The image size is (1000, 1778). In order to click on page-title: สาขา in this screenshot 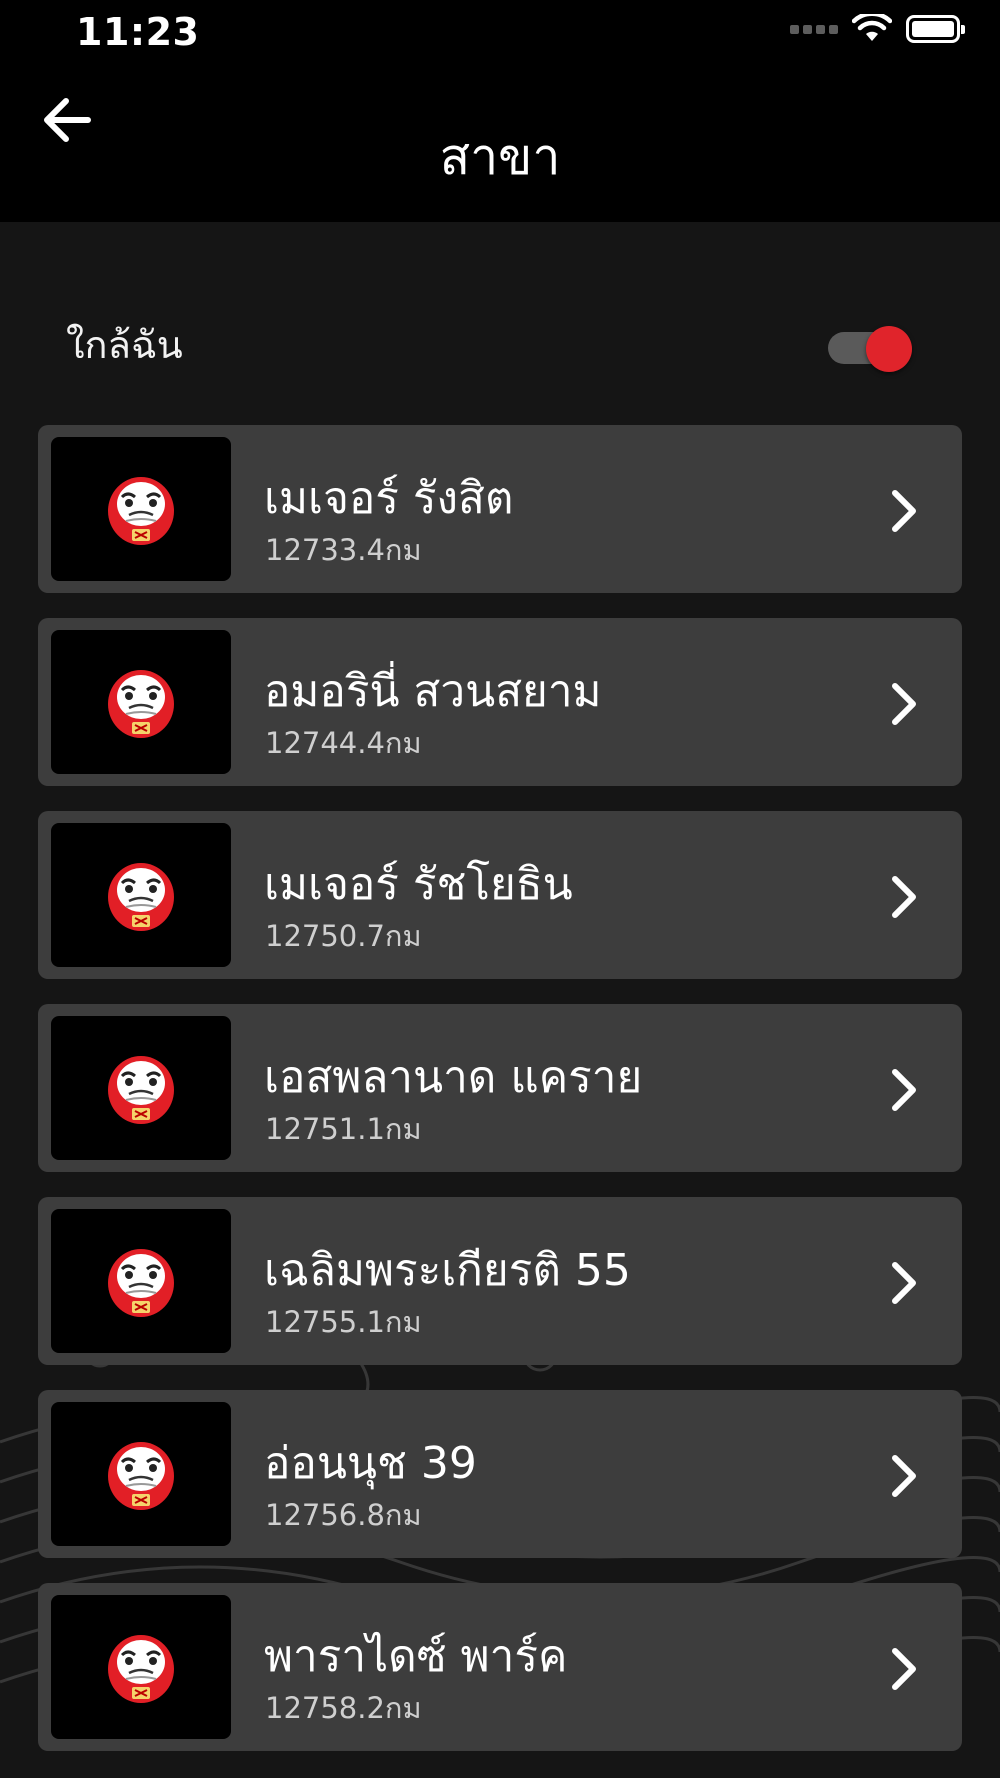, I will do `click(500, 157)`.